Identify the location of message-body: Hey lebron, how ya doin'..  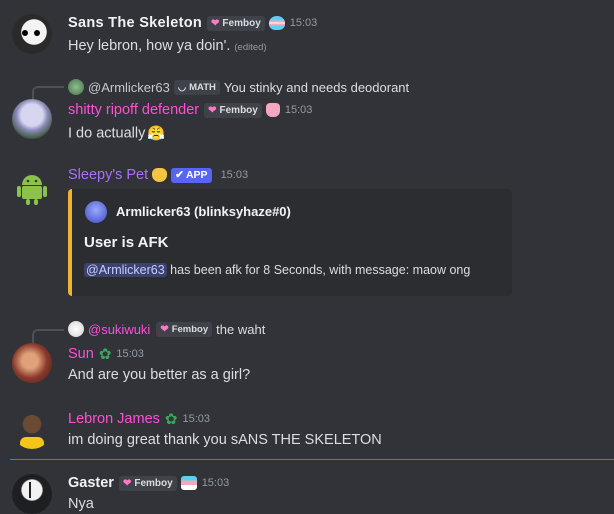
(149, 46).